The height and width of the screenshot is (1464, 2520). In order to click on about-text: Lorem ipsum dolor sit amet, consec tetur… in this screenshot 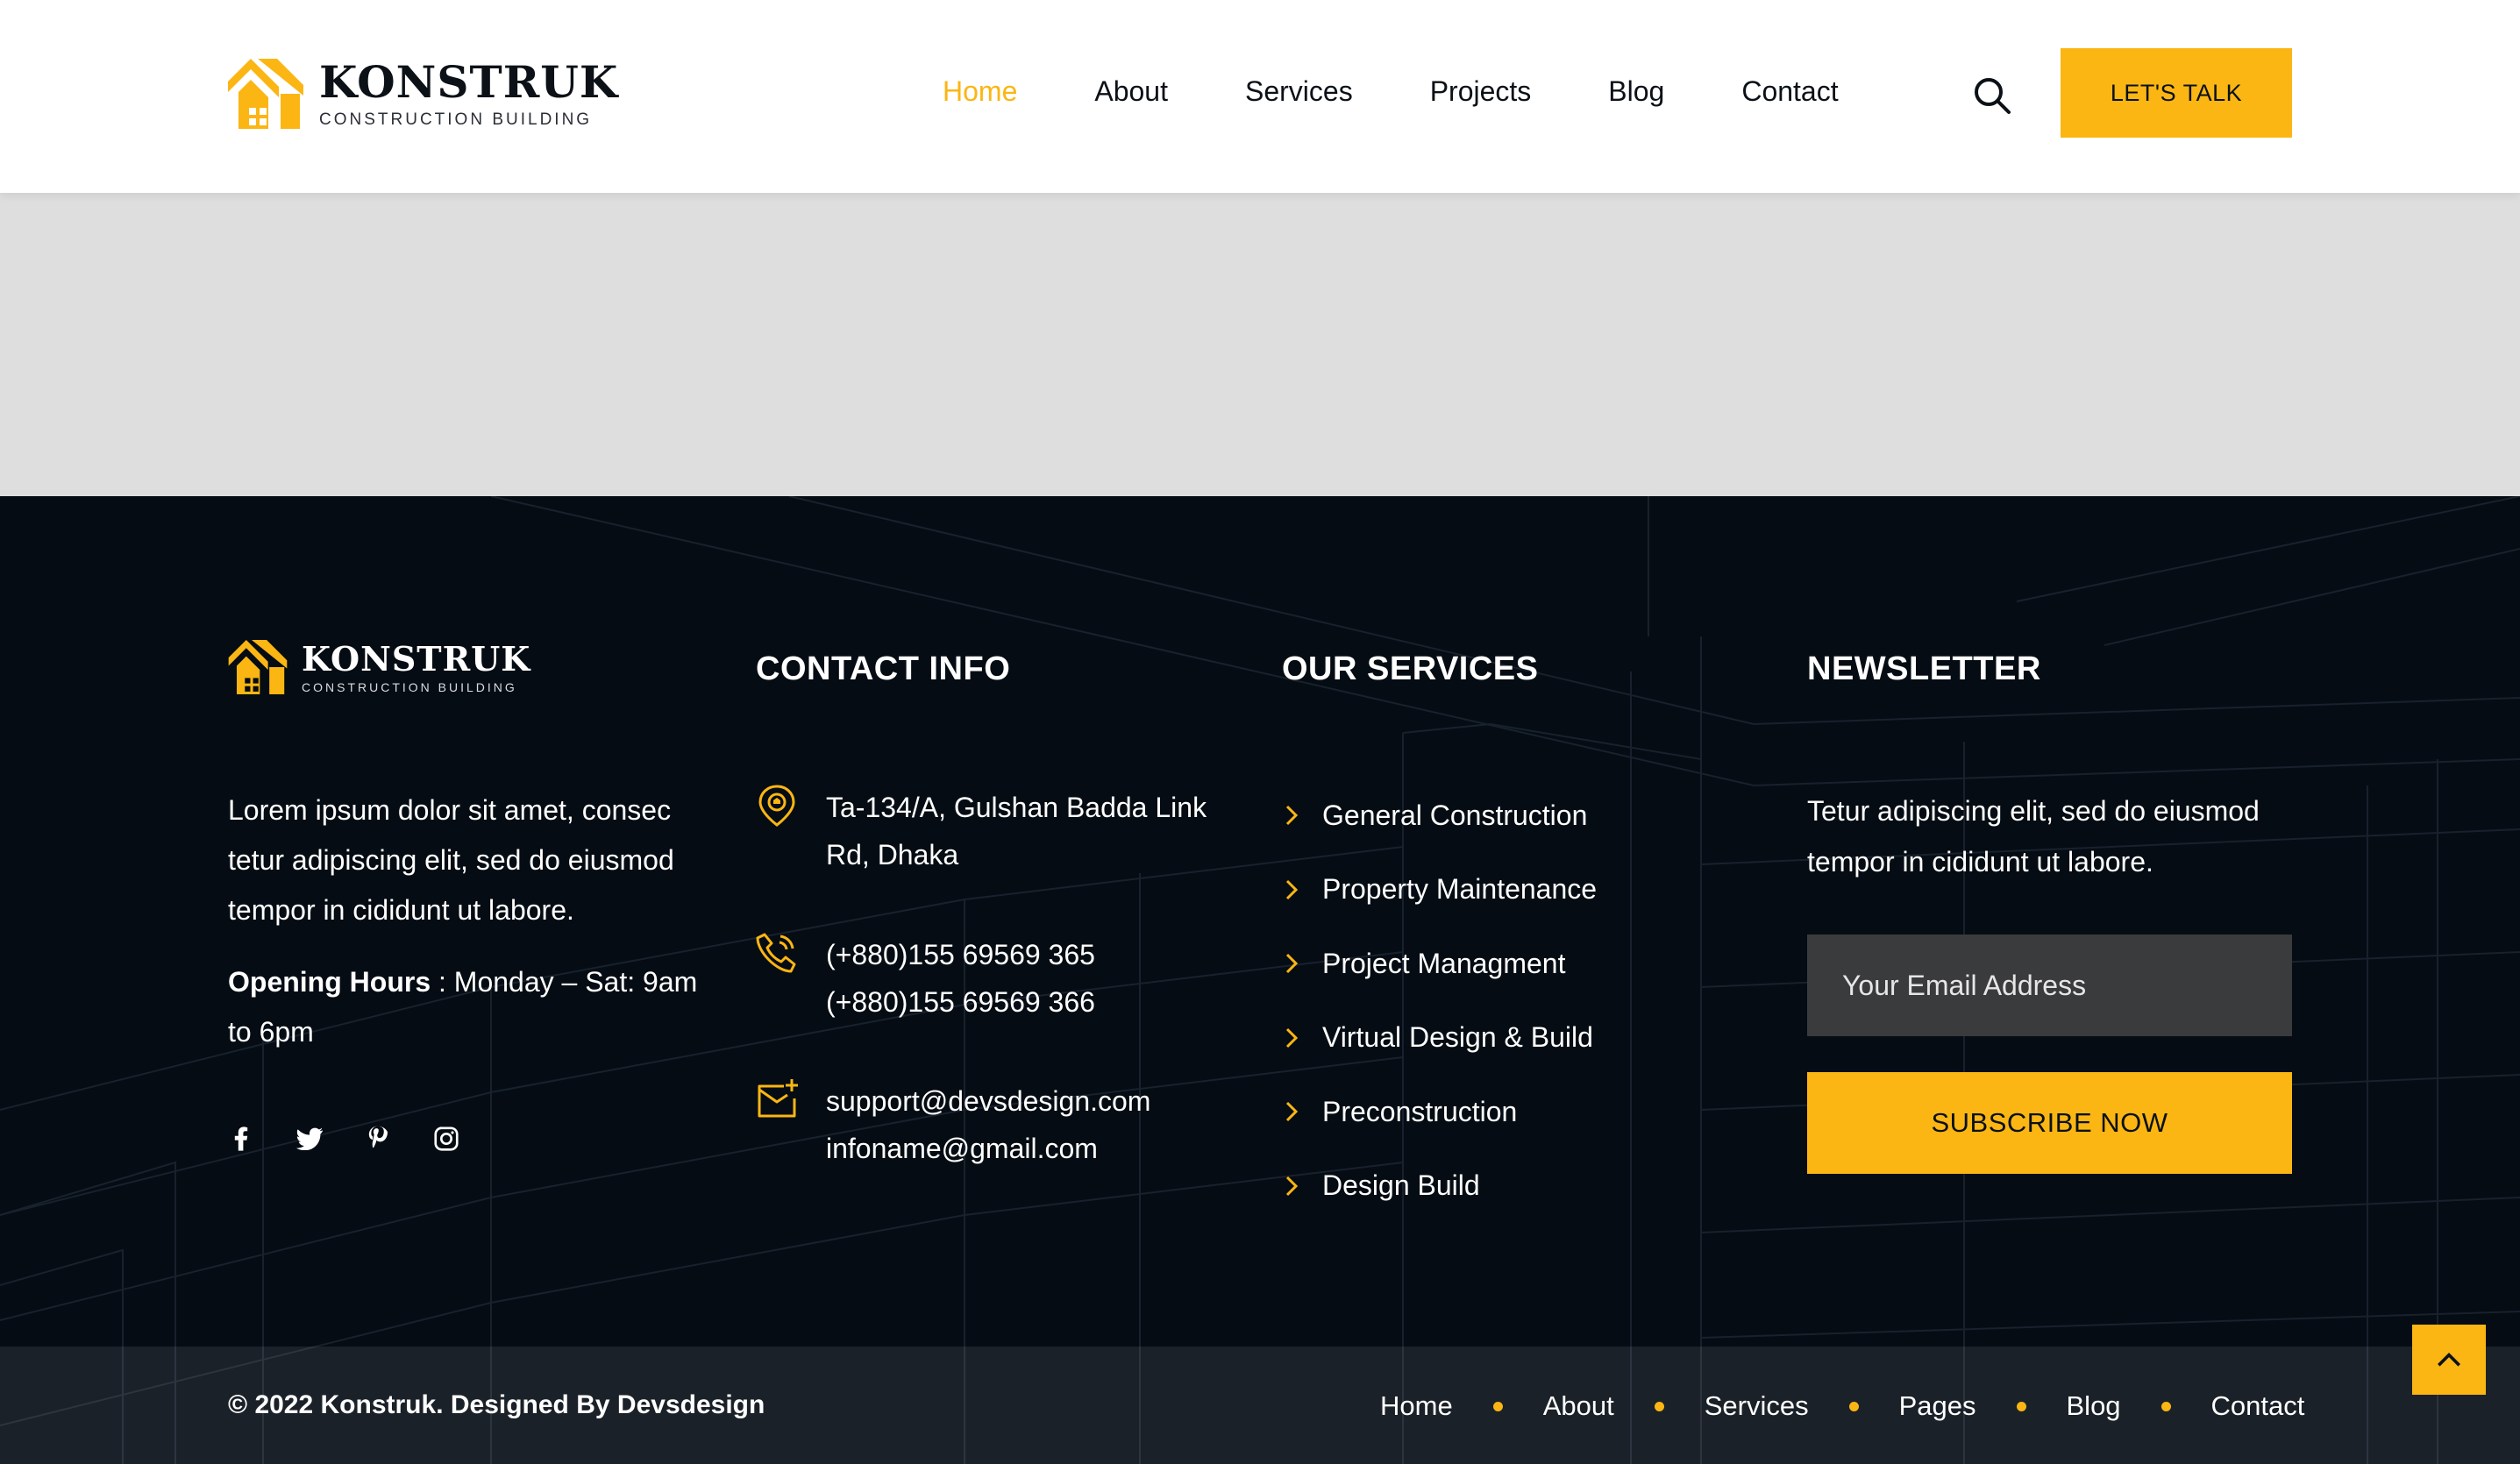, I will do `click(451, 860)`.